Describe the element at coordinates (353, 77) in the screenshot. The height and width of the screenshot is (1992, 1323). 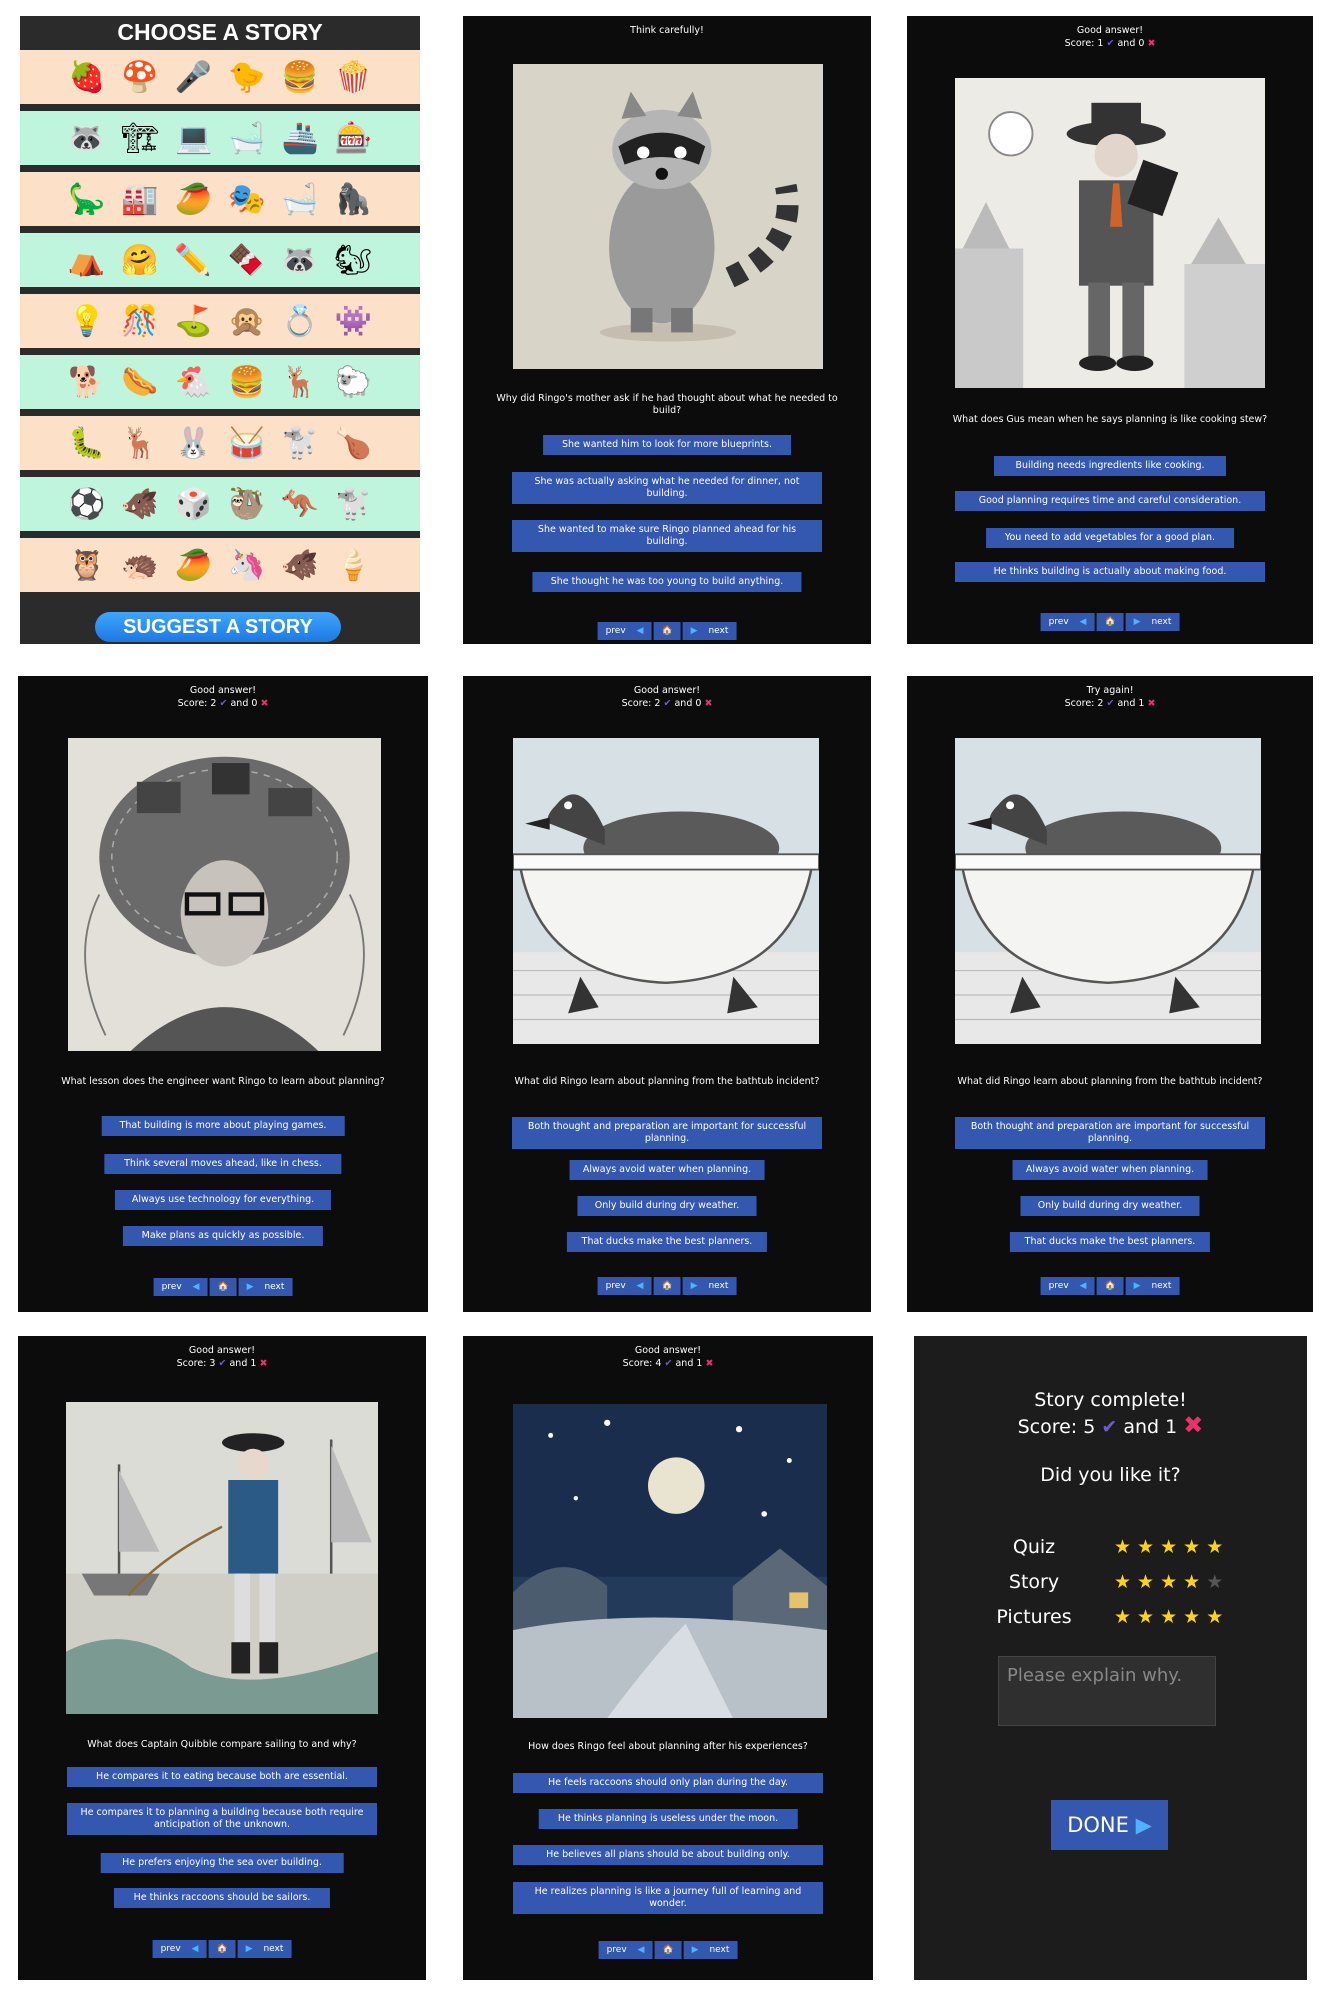
I see `story-icon: 🍿` at that location.